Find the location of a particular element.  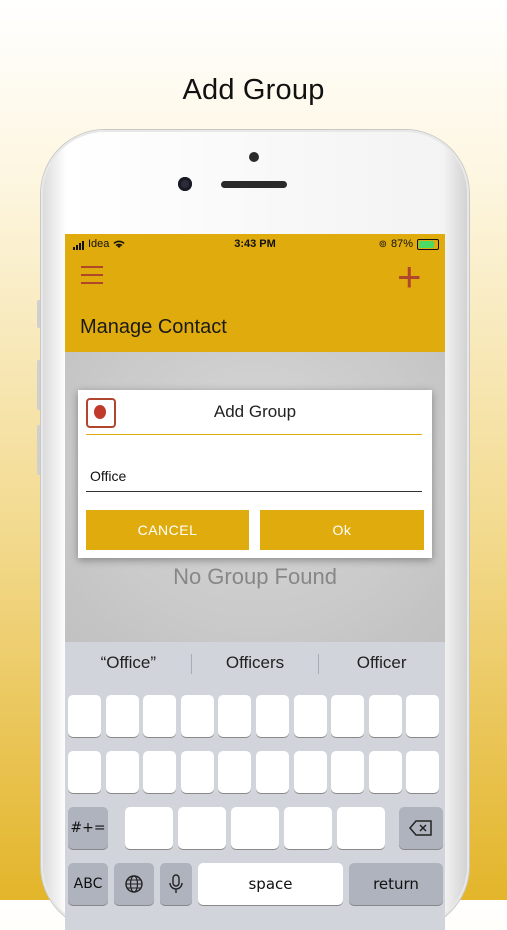

suggestion-bar: “Office” Officers Officer is located at coordinates (255, 663).